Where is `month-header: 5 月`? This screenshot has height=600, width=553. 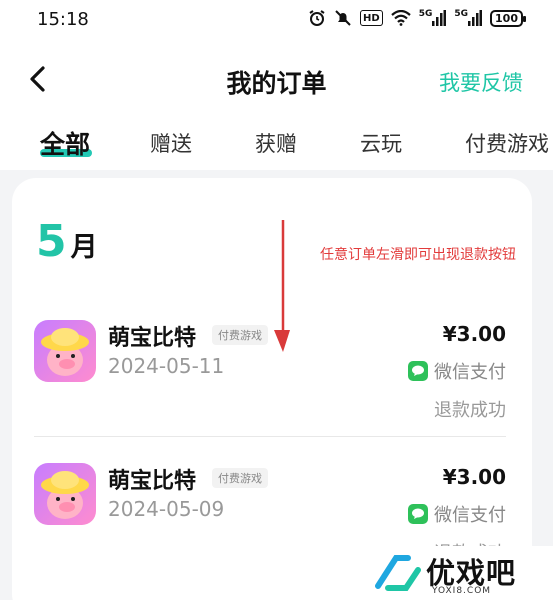 month-header: 5 月 is located at coordinates (67, 242).